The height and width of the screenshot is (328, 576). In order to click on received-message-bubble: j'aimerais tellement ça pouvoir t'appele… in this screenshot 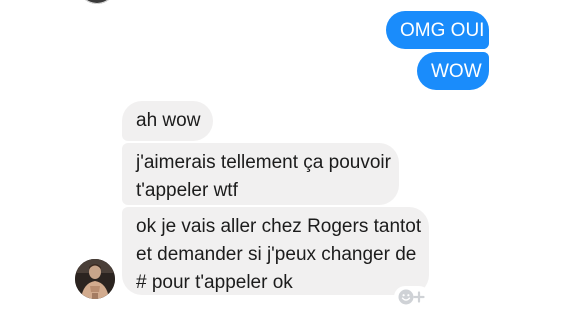, I will do `click(260, 174)`.